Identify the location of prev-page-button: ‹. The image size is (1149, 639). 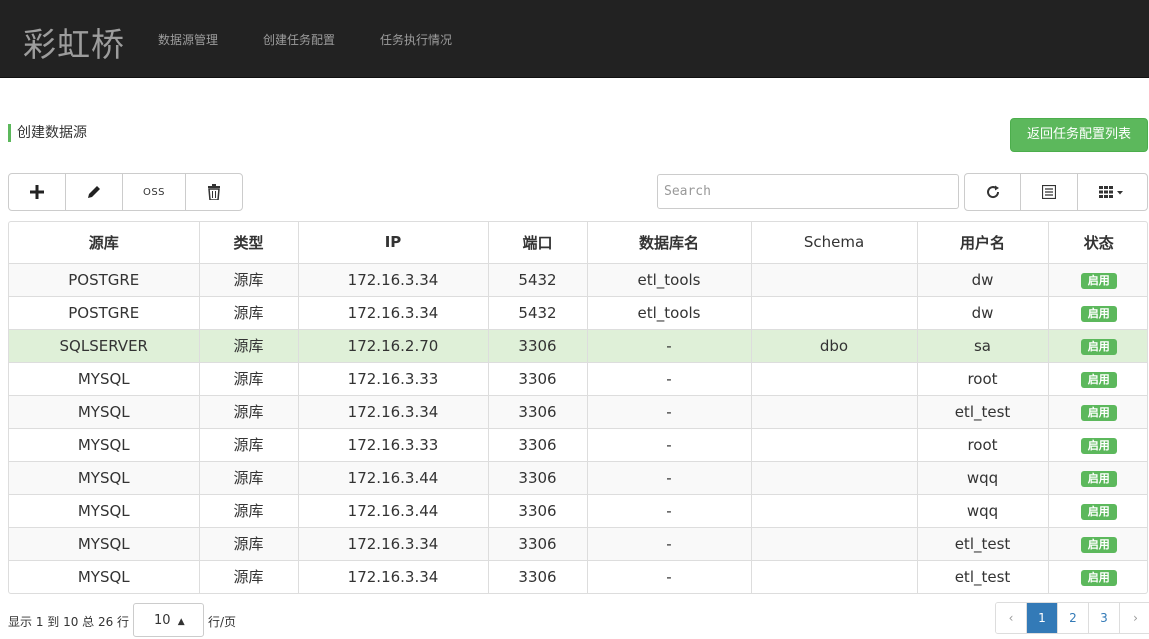
(1011, 618).